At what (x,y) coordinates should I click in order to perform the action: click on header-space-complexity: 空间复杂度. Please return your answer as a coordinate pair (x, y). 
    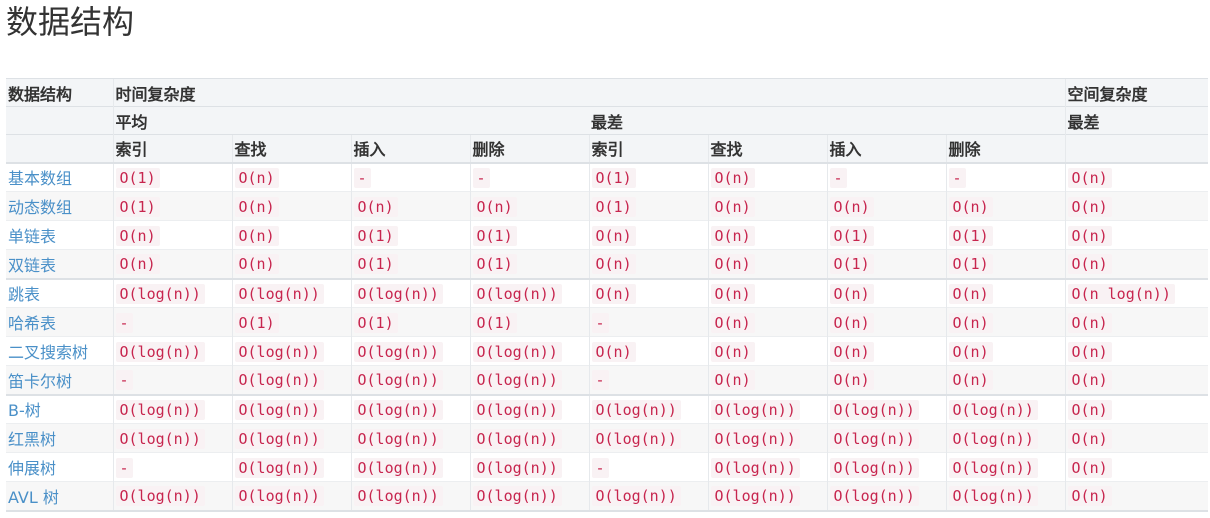
    Looking at the image, I should click on (1136, 92).